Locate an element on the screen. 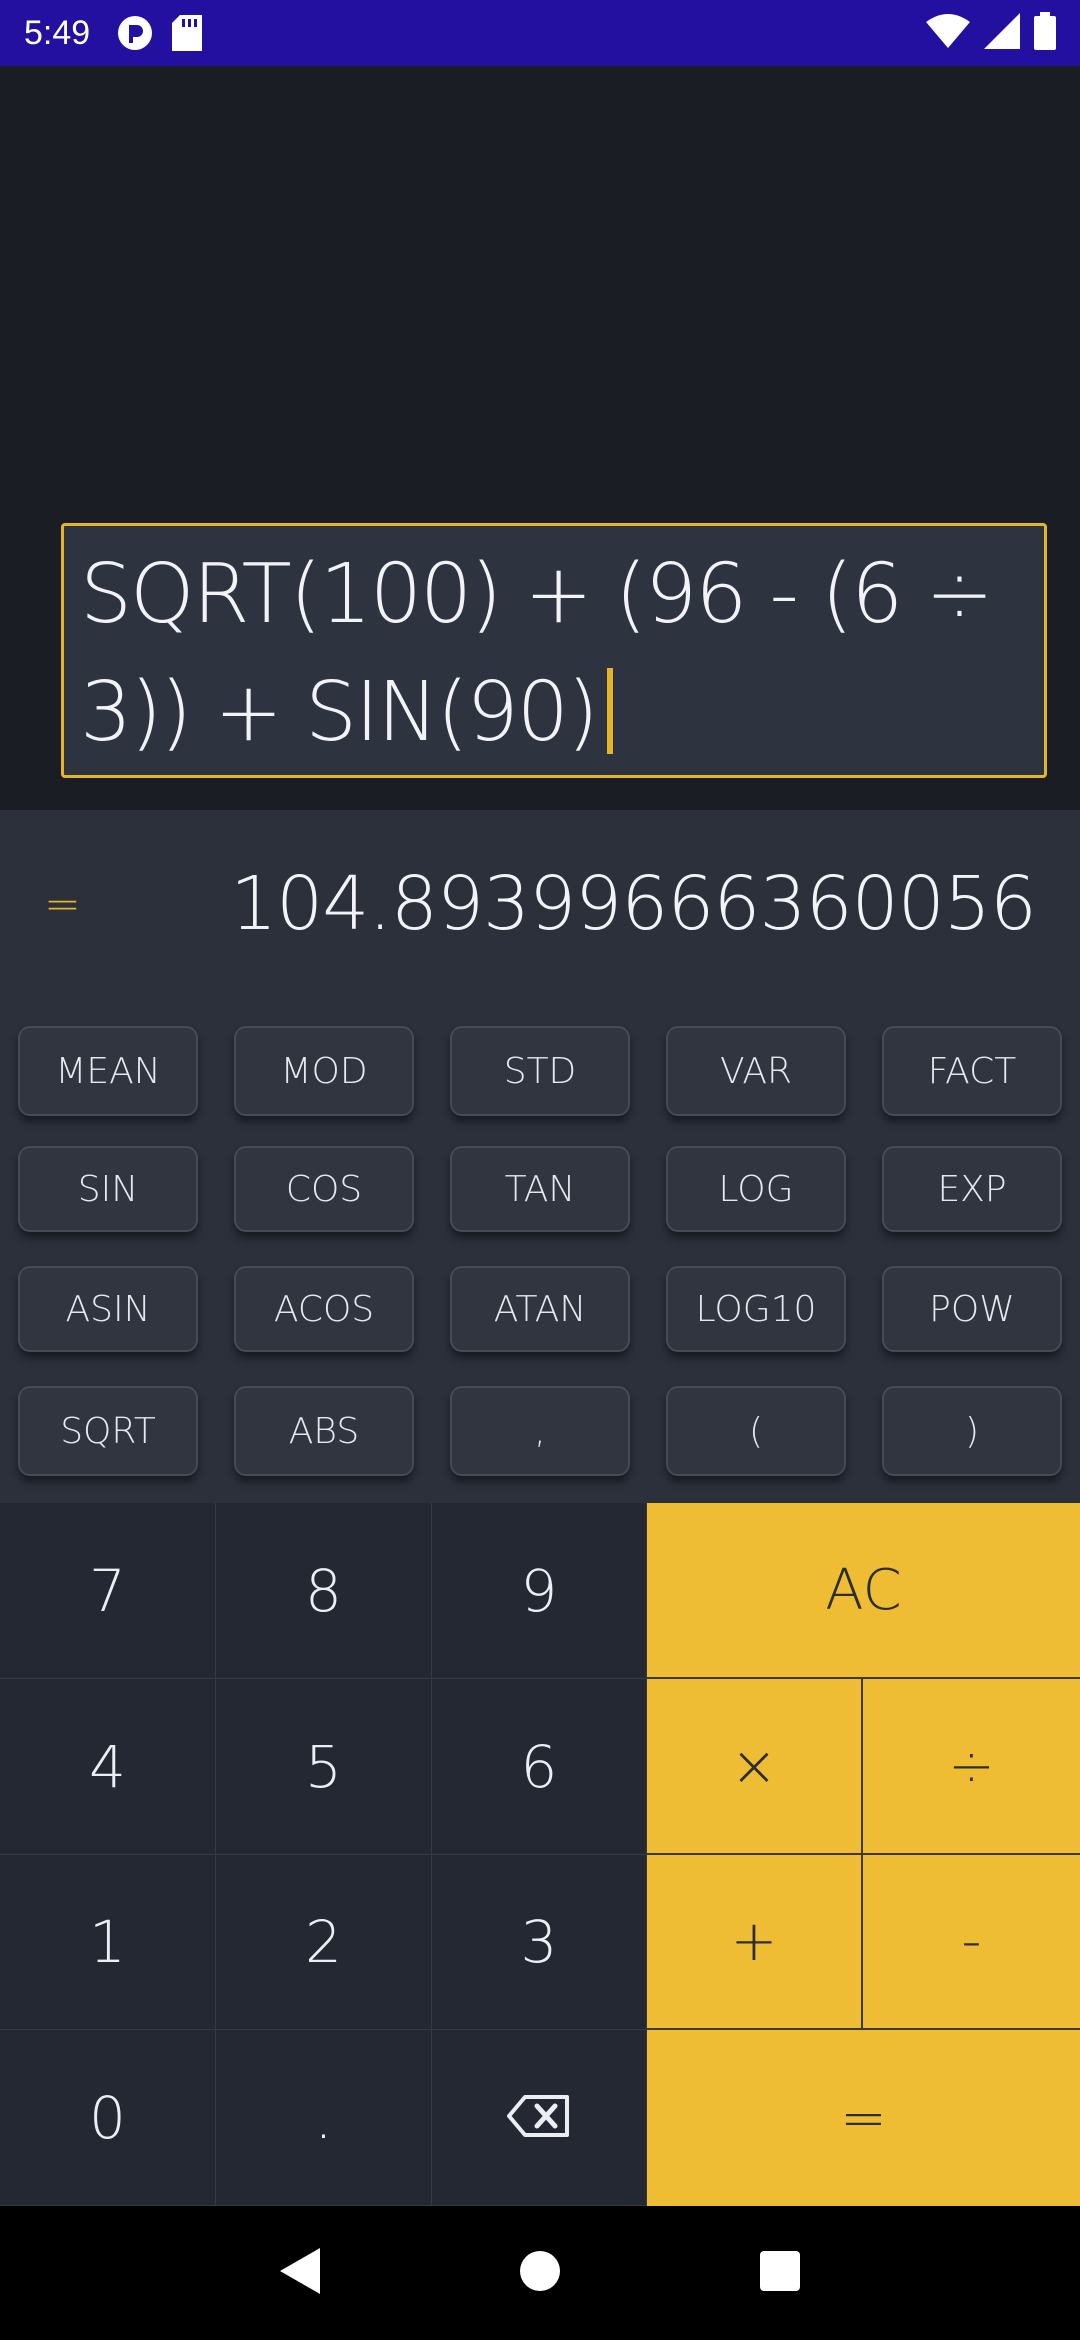 The width and height of the screenshot is (1080, 2340). recents-icon is located at coordinates (780, 2273).